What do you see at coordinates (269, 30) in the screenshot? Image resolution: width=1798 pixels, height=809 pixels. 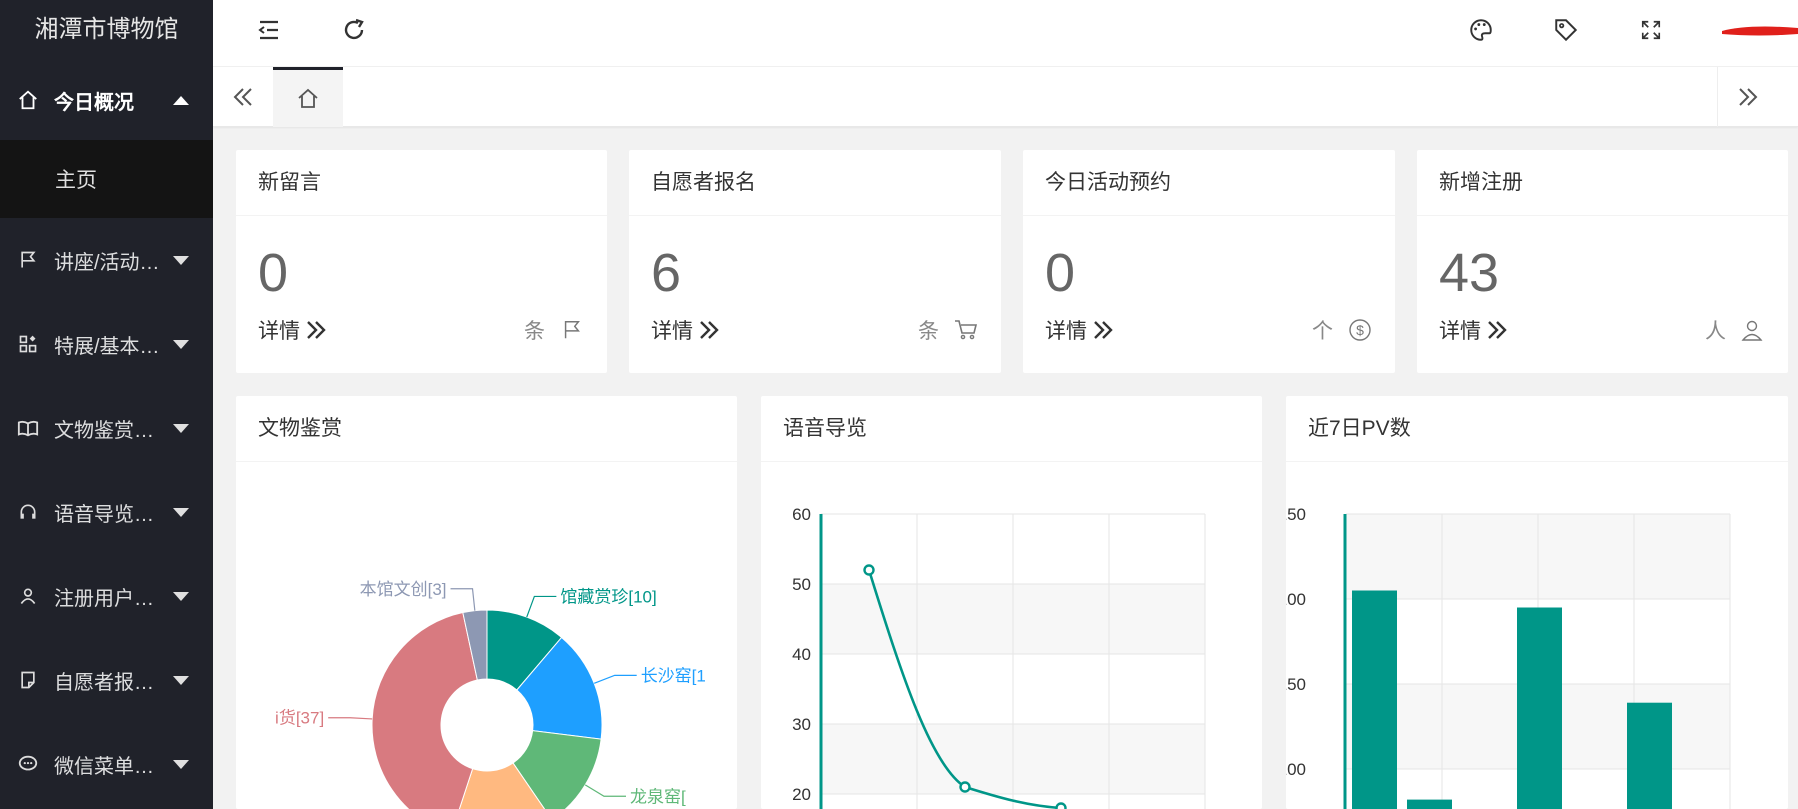 I see `menu-toggle-icon` at bounding box center [269, 30].